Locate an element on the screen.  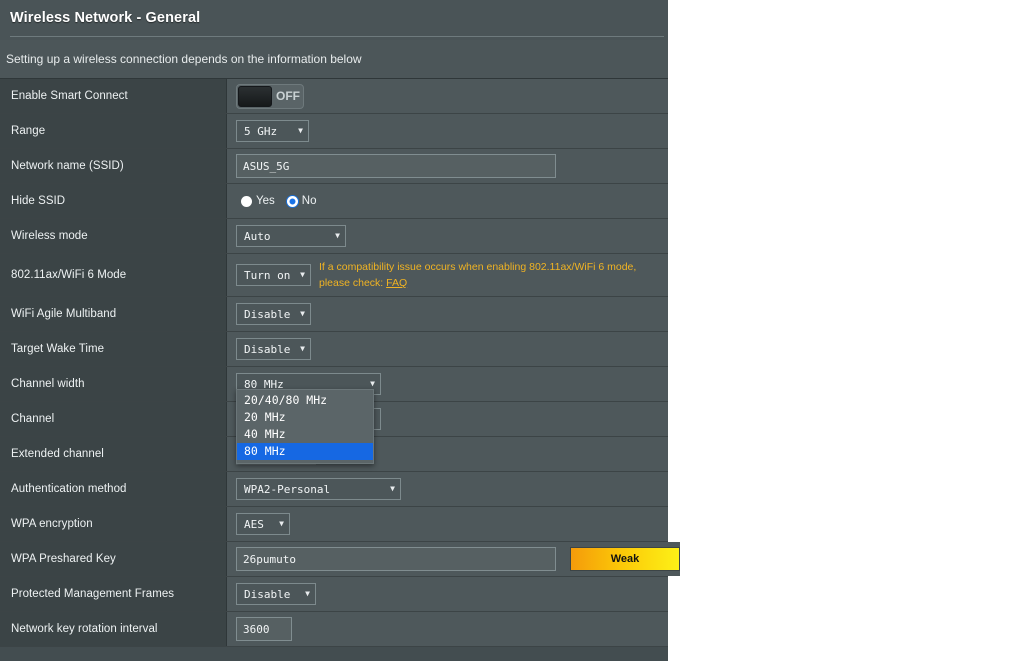
agile-multiband-select: Disable ▼ is located at coordinates (273, 314).